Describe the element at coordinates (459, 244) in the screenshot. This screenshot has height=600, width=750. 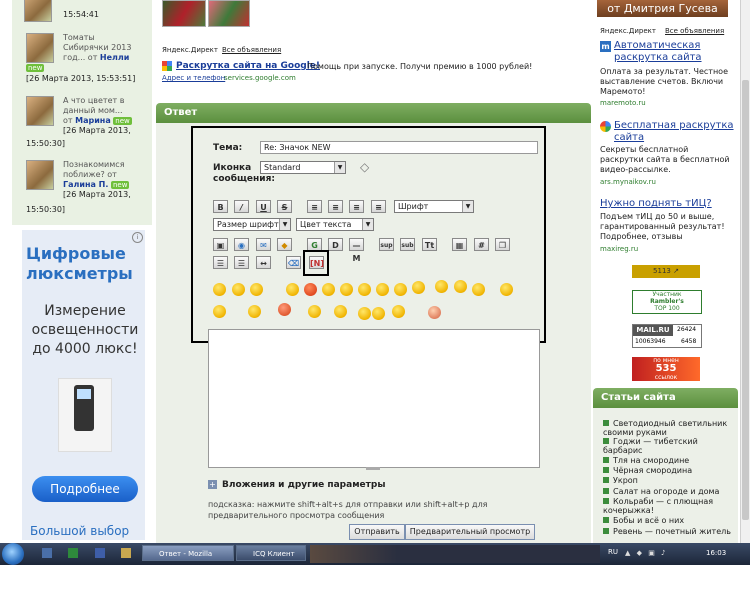
I see `table-button: ▦` at that location.